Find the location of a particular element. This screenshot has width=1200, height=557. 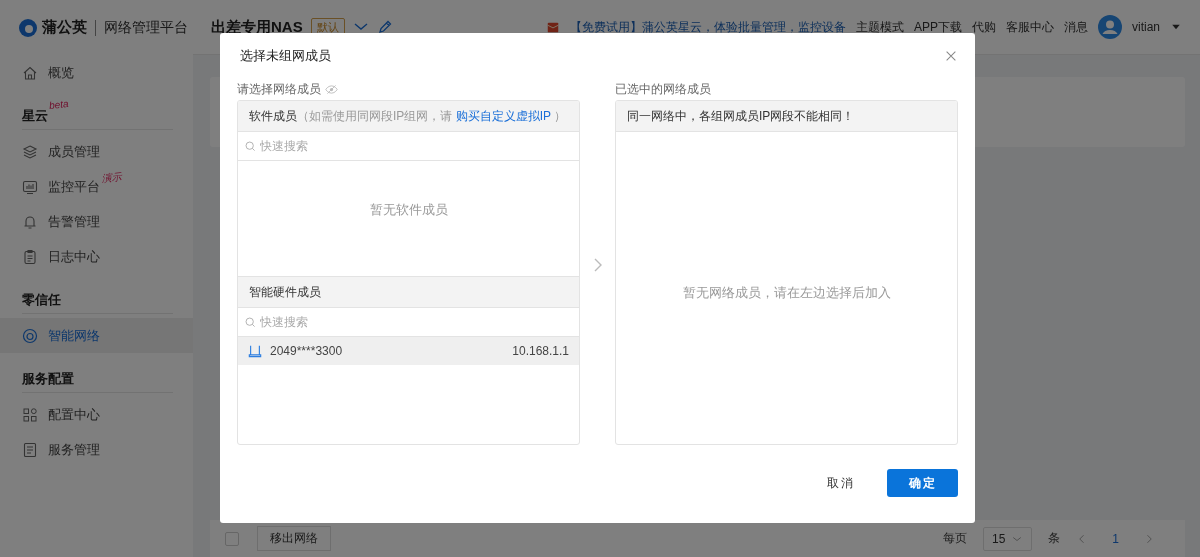

logo-text: 蒲公英 is located at coordinates (64, 27).